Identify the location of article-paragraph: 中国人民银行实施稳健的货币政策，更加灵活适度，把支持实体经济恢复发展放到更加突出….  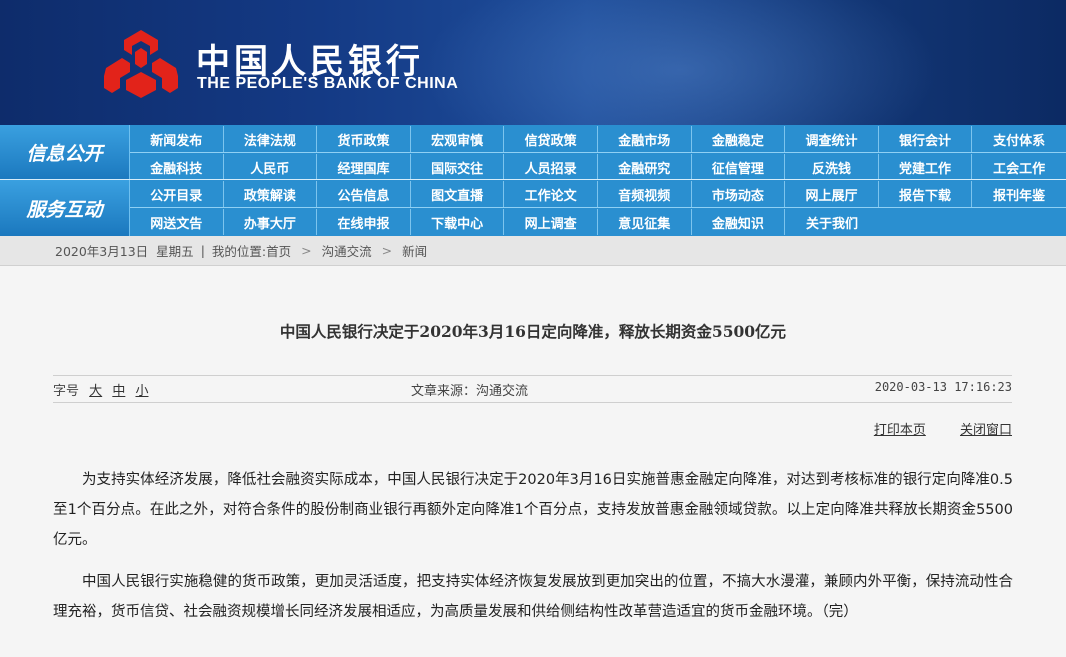
(533, 597).